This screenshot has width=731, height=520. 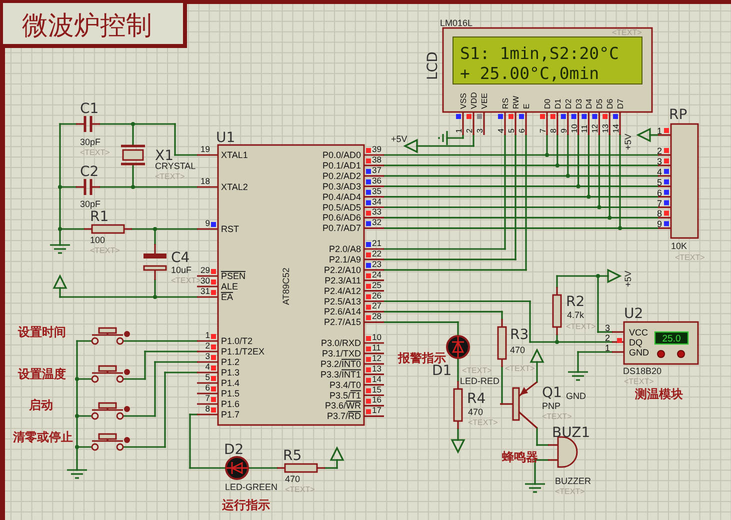 I want to click on pin-name: P3.5/T1, so click(x=345, y=395).